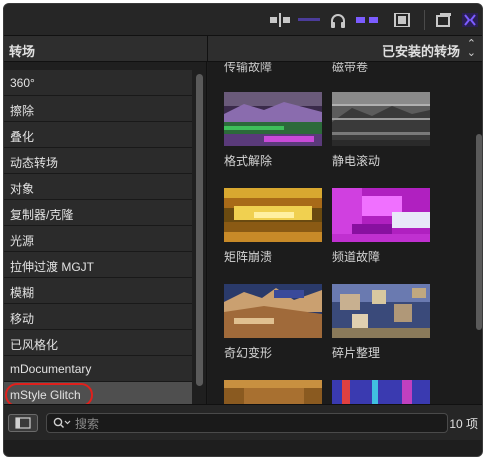 The image size is (486, 460). I want to click on snapping-icon, so click(470, 20).